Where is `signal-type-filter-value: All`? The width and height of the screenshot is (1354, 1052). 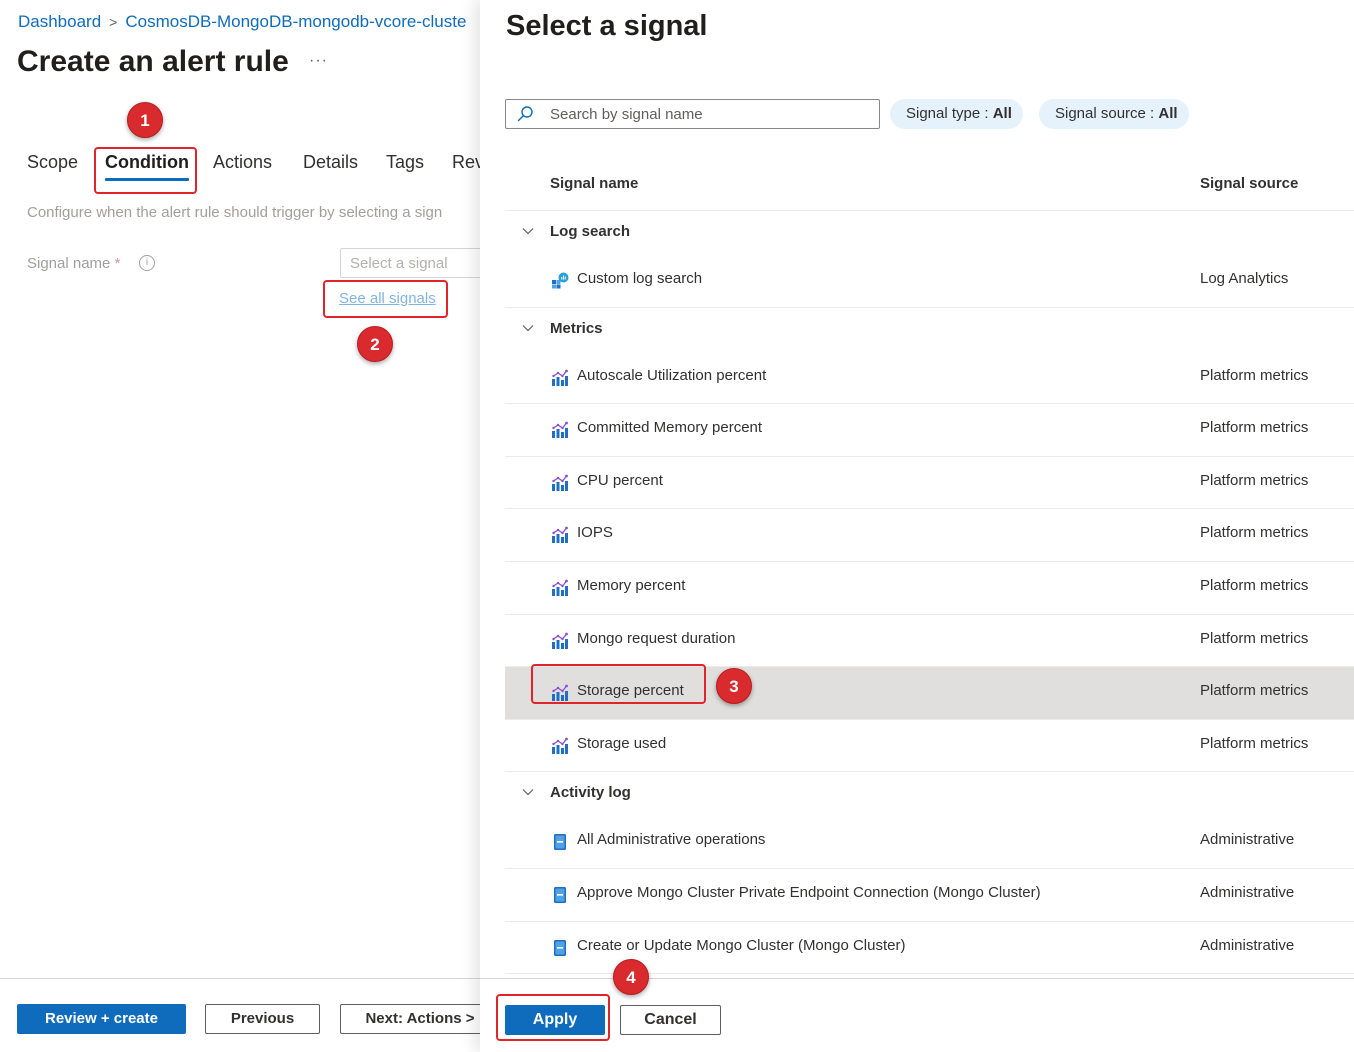
signal-type-filter-value: All is located at coordinates (1002, 113).